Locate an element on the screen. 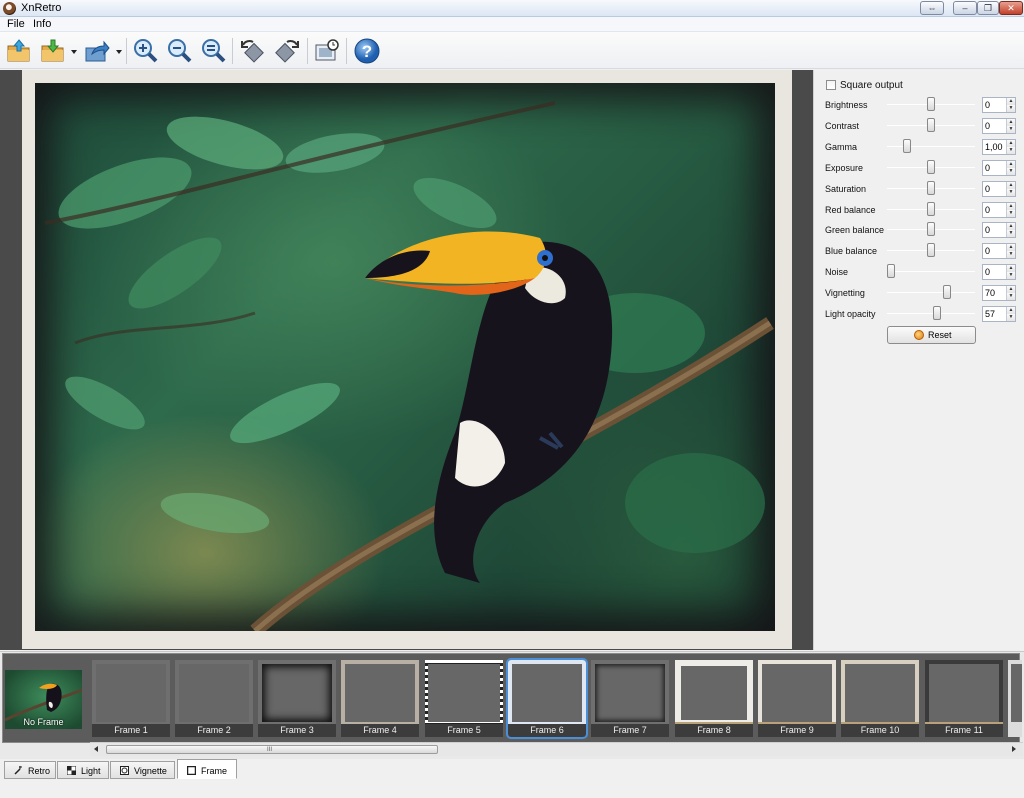 Image resolution: width=1024 pixels, height=798 pixels. rotate-left-icon is located at coordinates (253, 51).